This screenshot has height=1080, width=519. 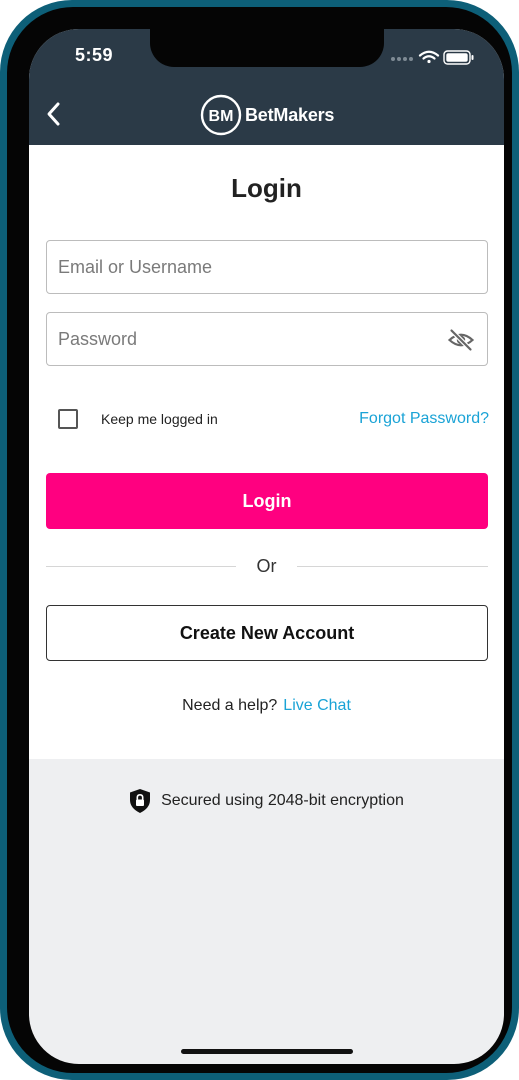 What do you see at coordinates (230, 705) in the screenshot?
I see `help-text: Need a help?` at bounding box center [230, 705].